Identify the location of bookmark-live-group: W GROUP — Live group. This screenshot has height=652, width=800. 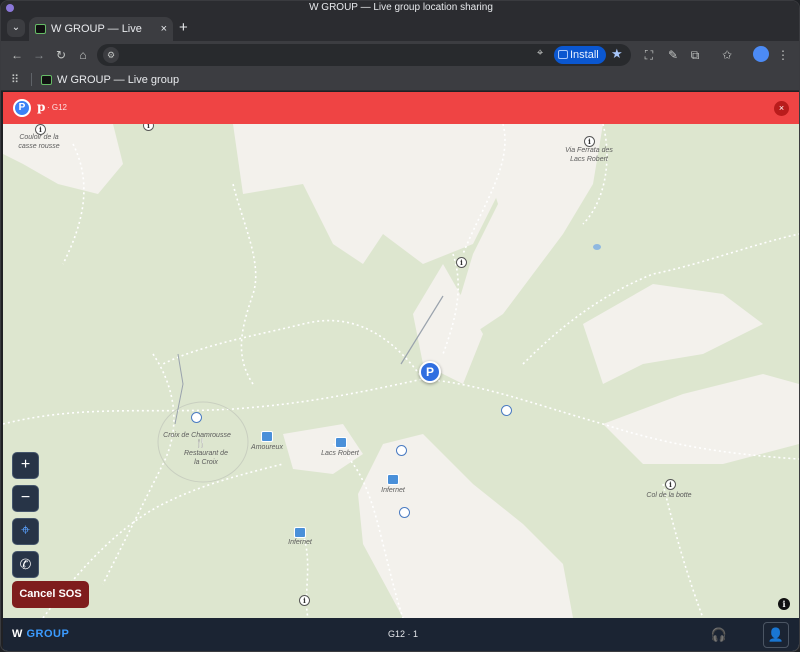
(110, 80).